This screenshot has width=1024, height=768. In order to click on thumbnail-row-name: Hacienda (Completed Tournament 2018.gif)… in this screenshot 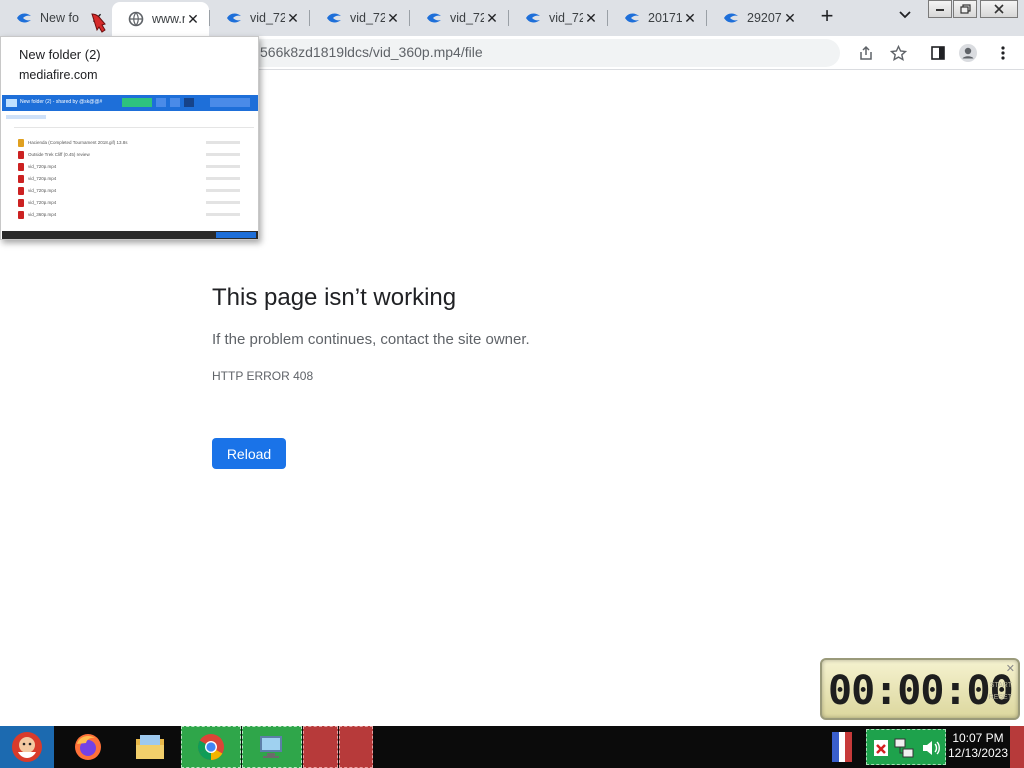, I will do `click(78, 142)`.